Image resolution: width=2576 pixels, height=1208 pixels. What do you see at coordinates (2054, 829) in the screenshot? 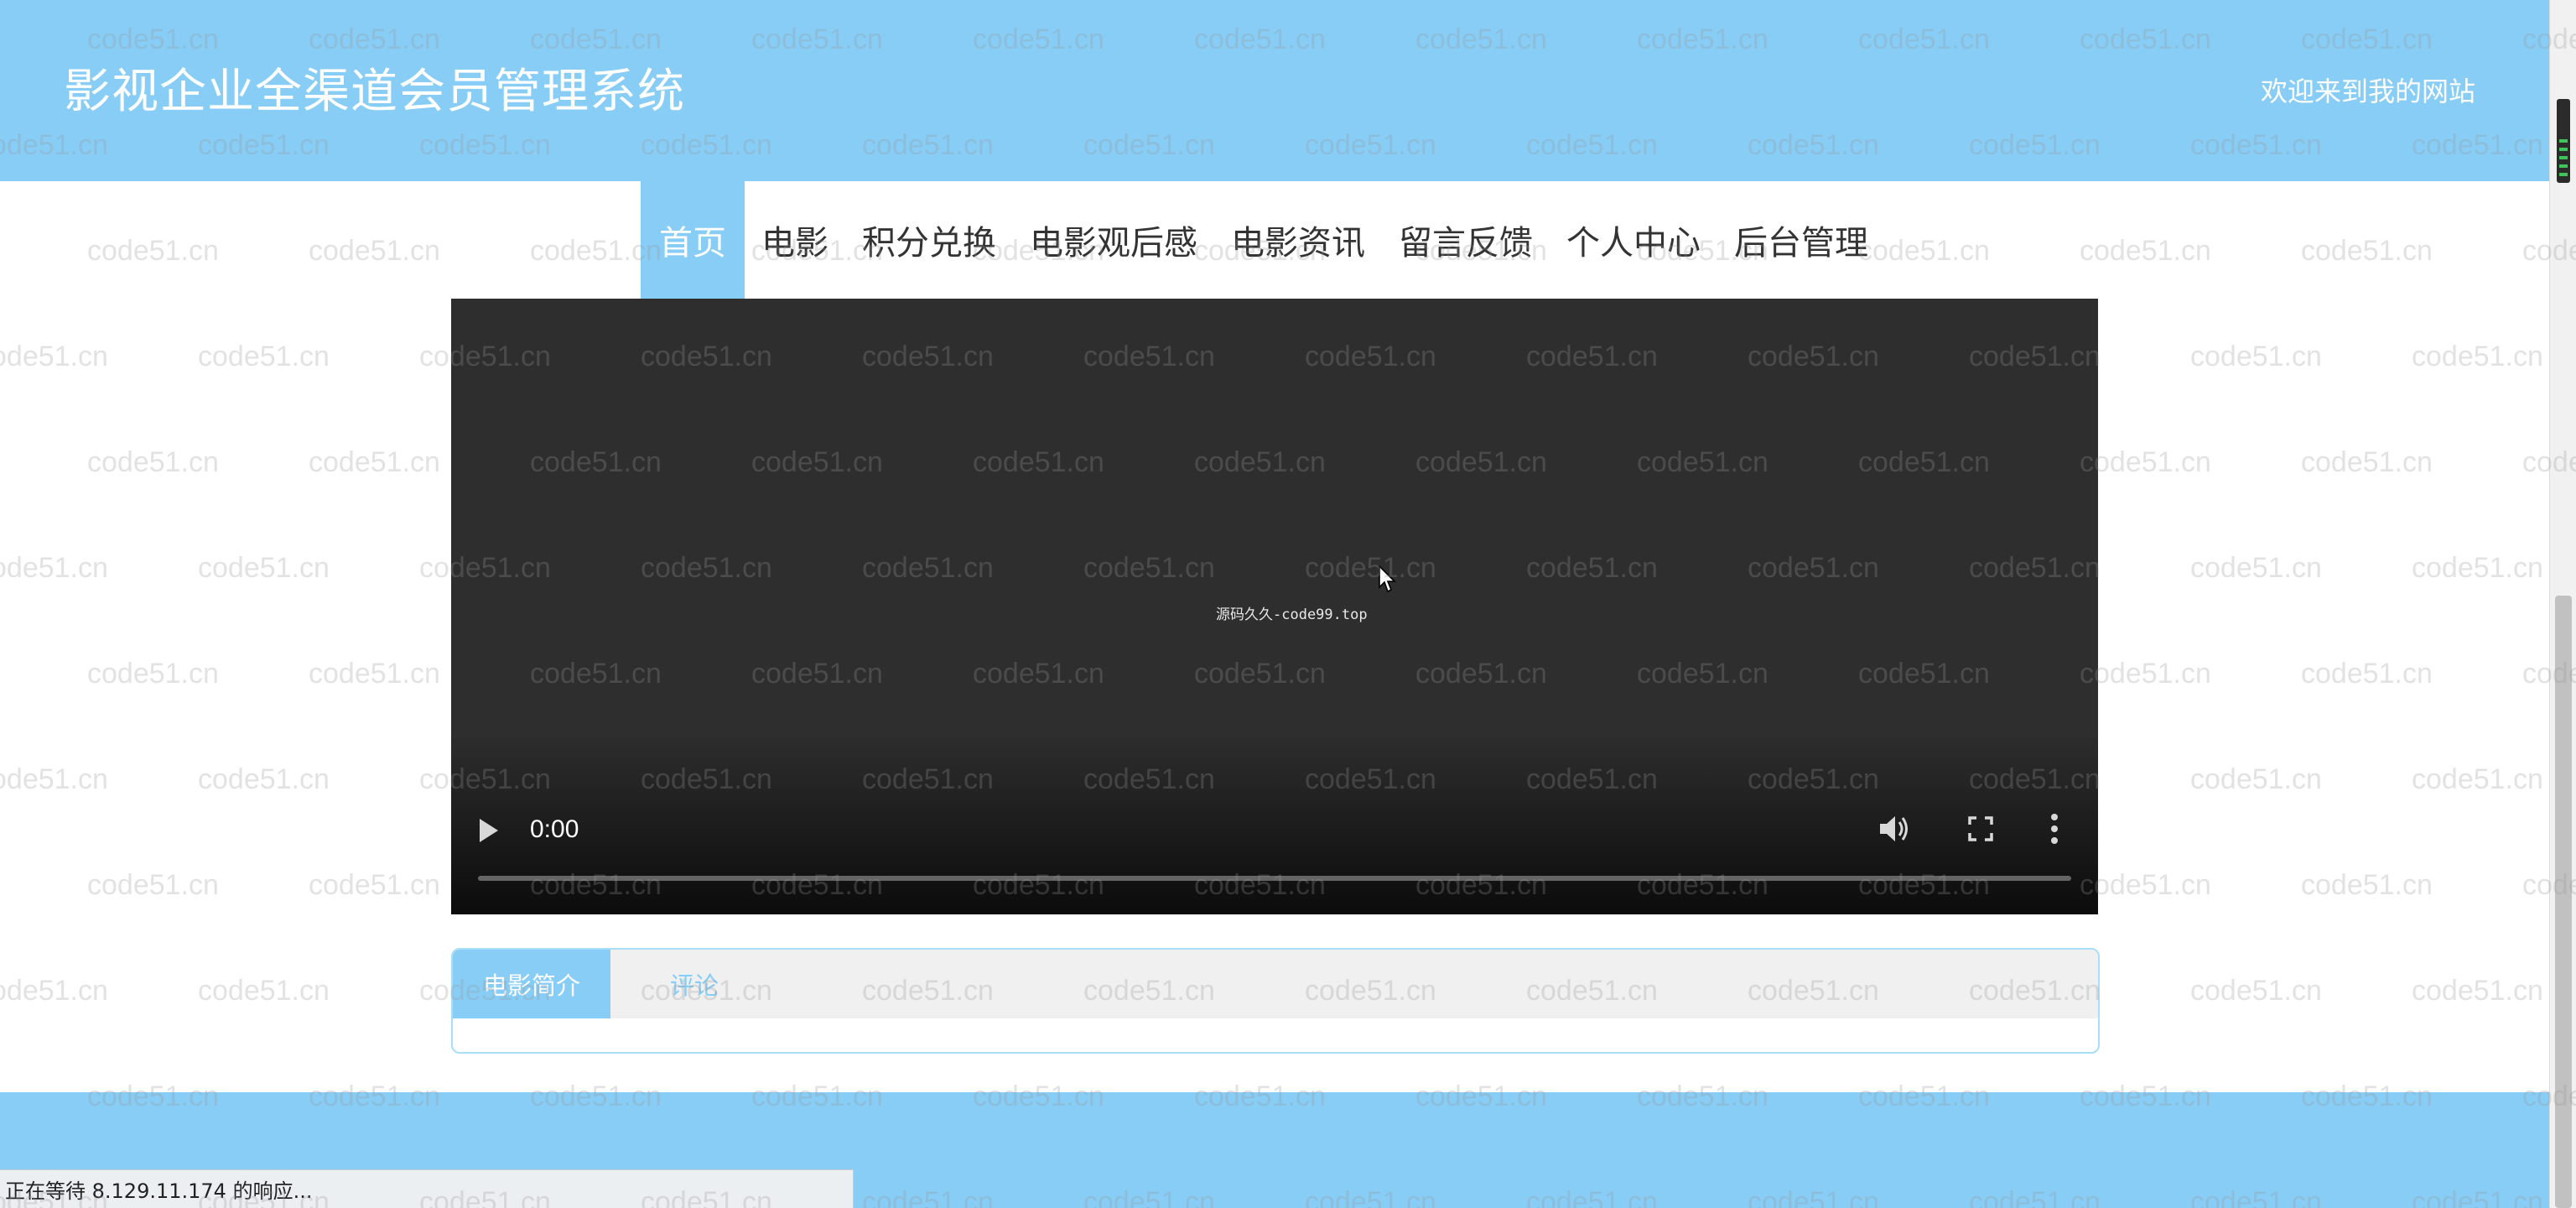
I see `more-options-icon` at bounding box center [2054, 829].